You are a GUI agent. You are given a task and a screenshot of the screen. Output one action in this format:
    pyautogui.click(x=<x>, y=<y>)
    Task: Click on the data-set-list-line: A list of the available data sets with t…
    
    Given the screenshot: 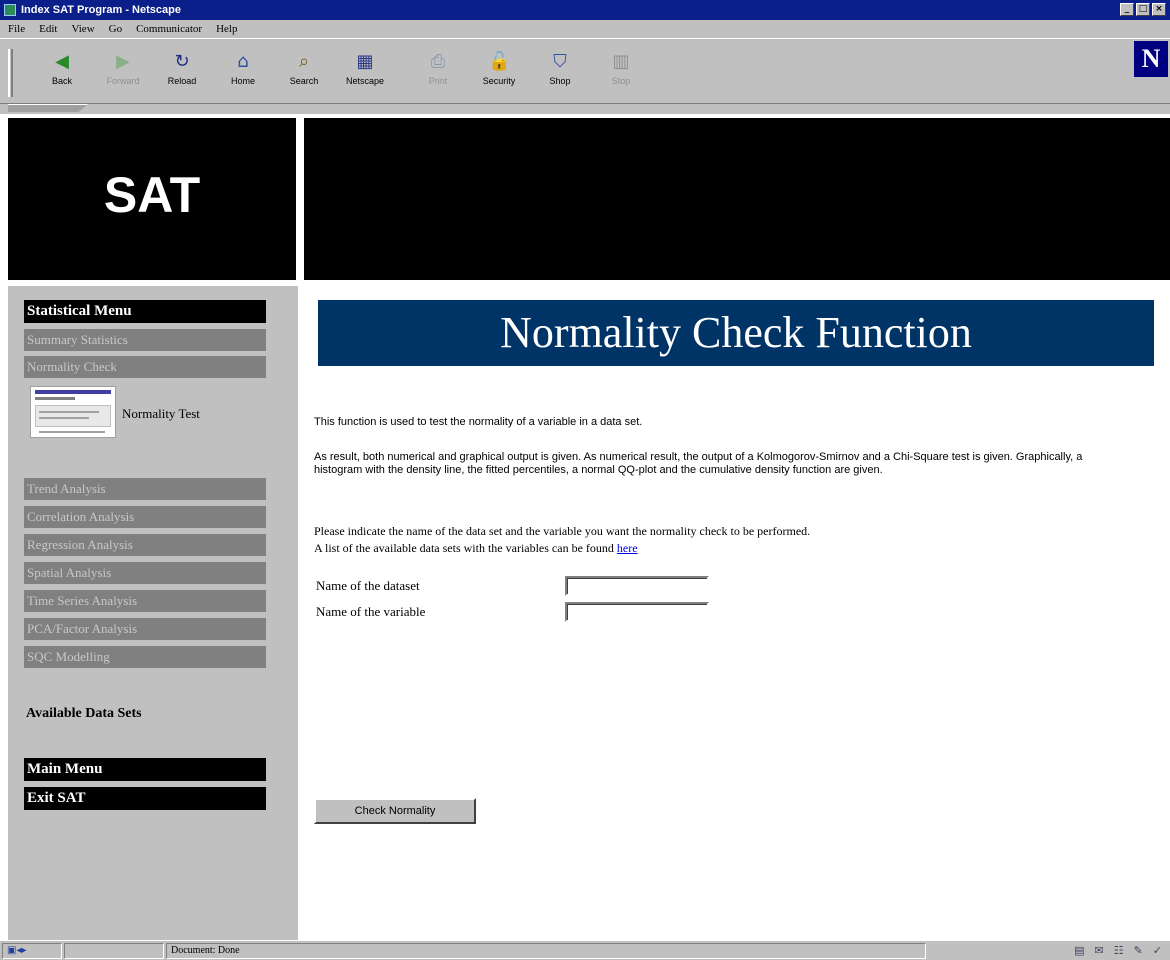 What is the action you would take?
    pyautogui.click(x=734, y=548)
    